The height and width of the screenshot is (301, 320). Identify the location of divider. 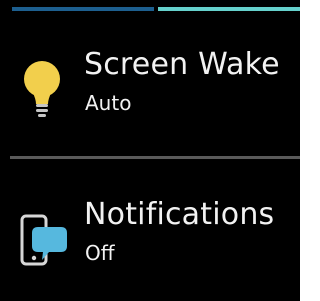
(155, 157).